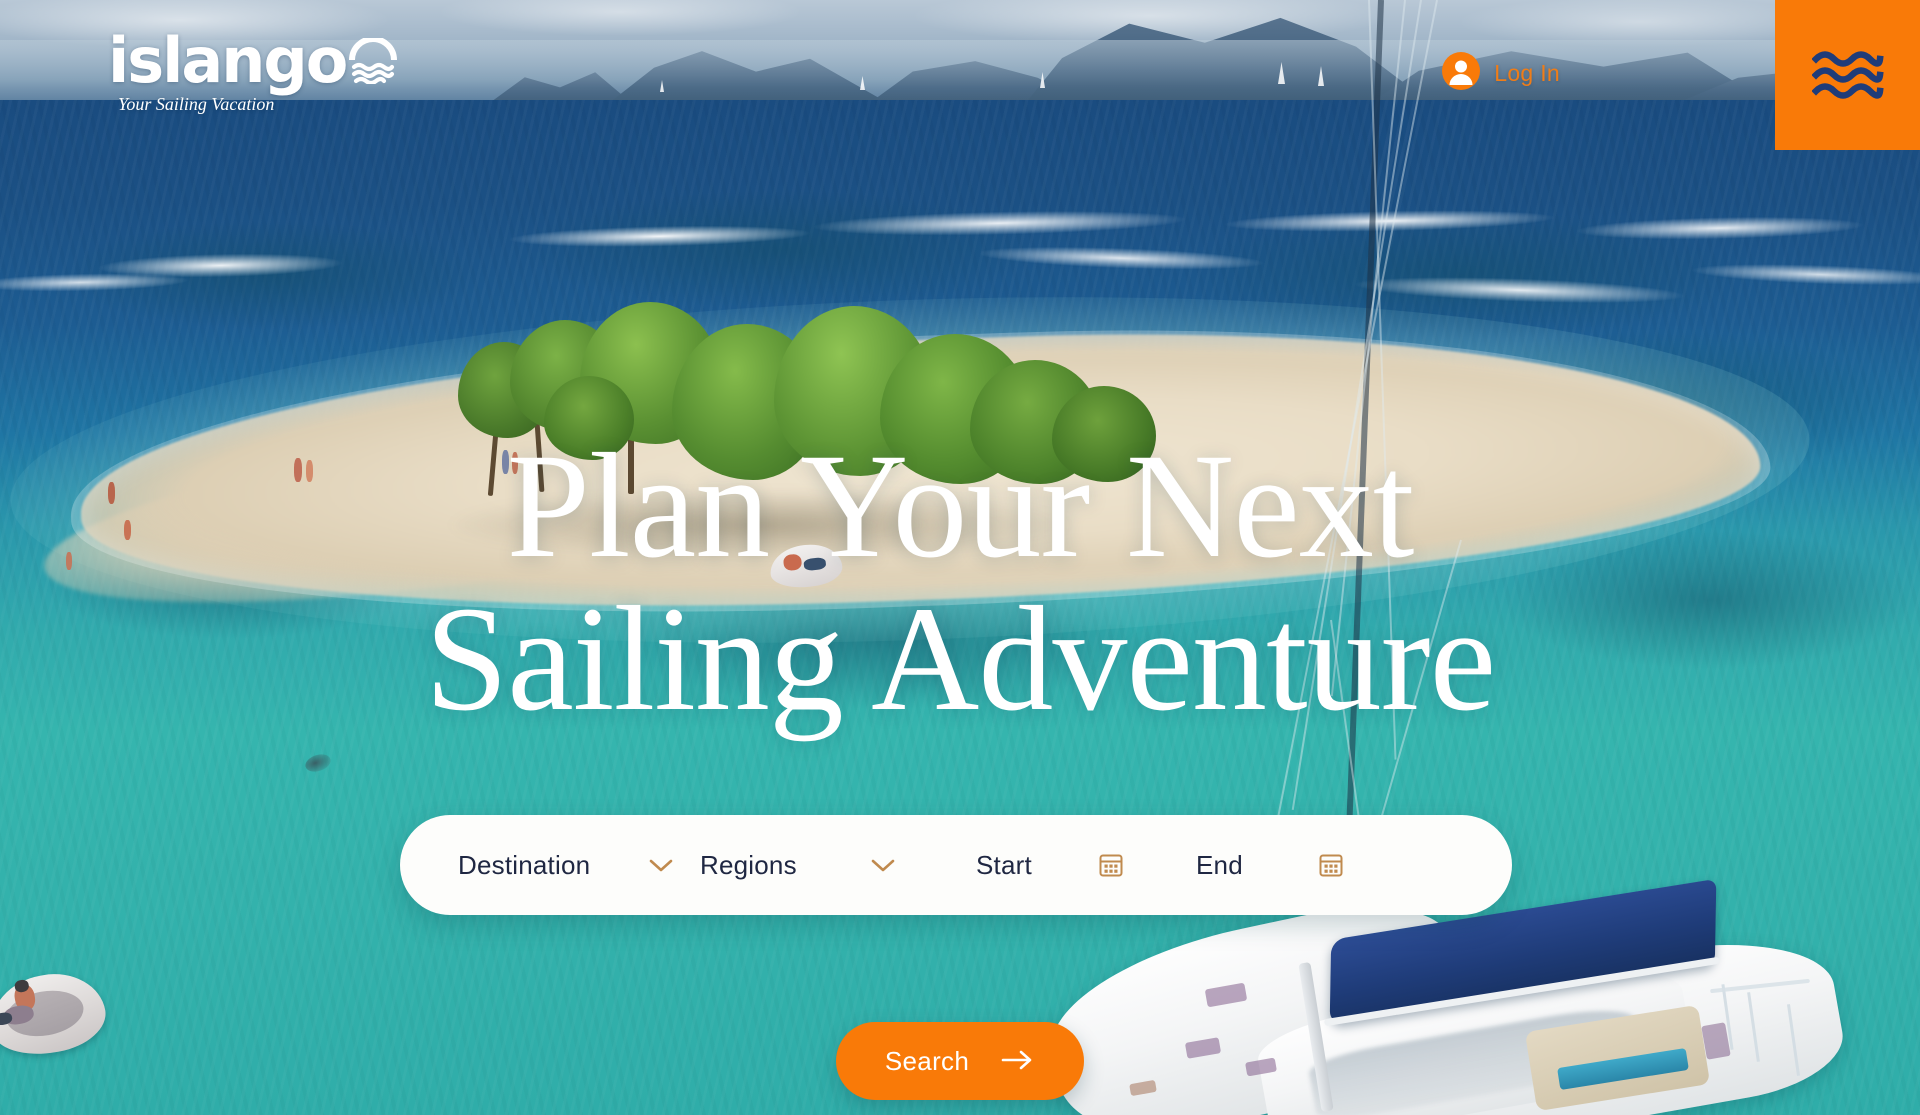 This screenshot has width=1920, height=1115. I want to click on headline-line-2: Sailing Adventure, so click(960, 659).